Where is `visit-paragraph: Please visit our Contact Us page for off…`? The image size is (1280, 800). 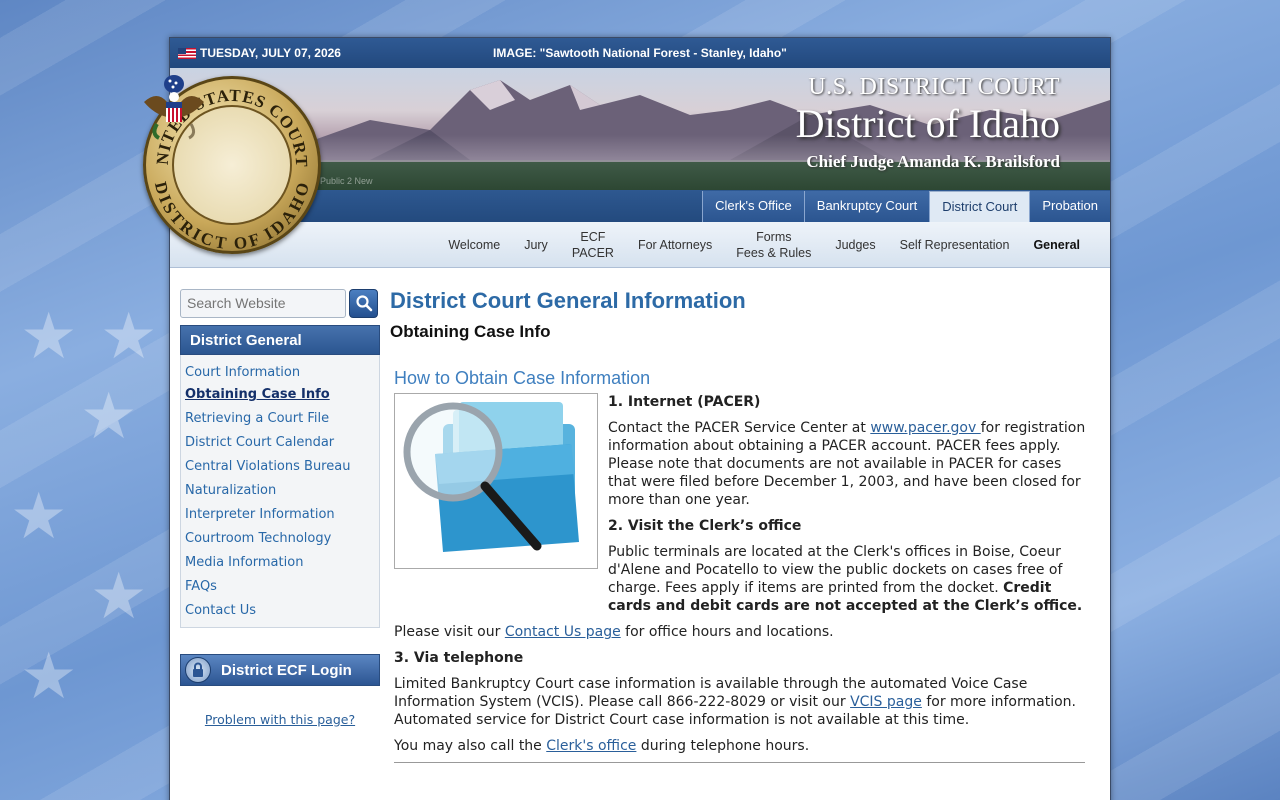
visit-paragraph: Please visit our Contact Us page for off… is located at coordinates (742, 632).